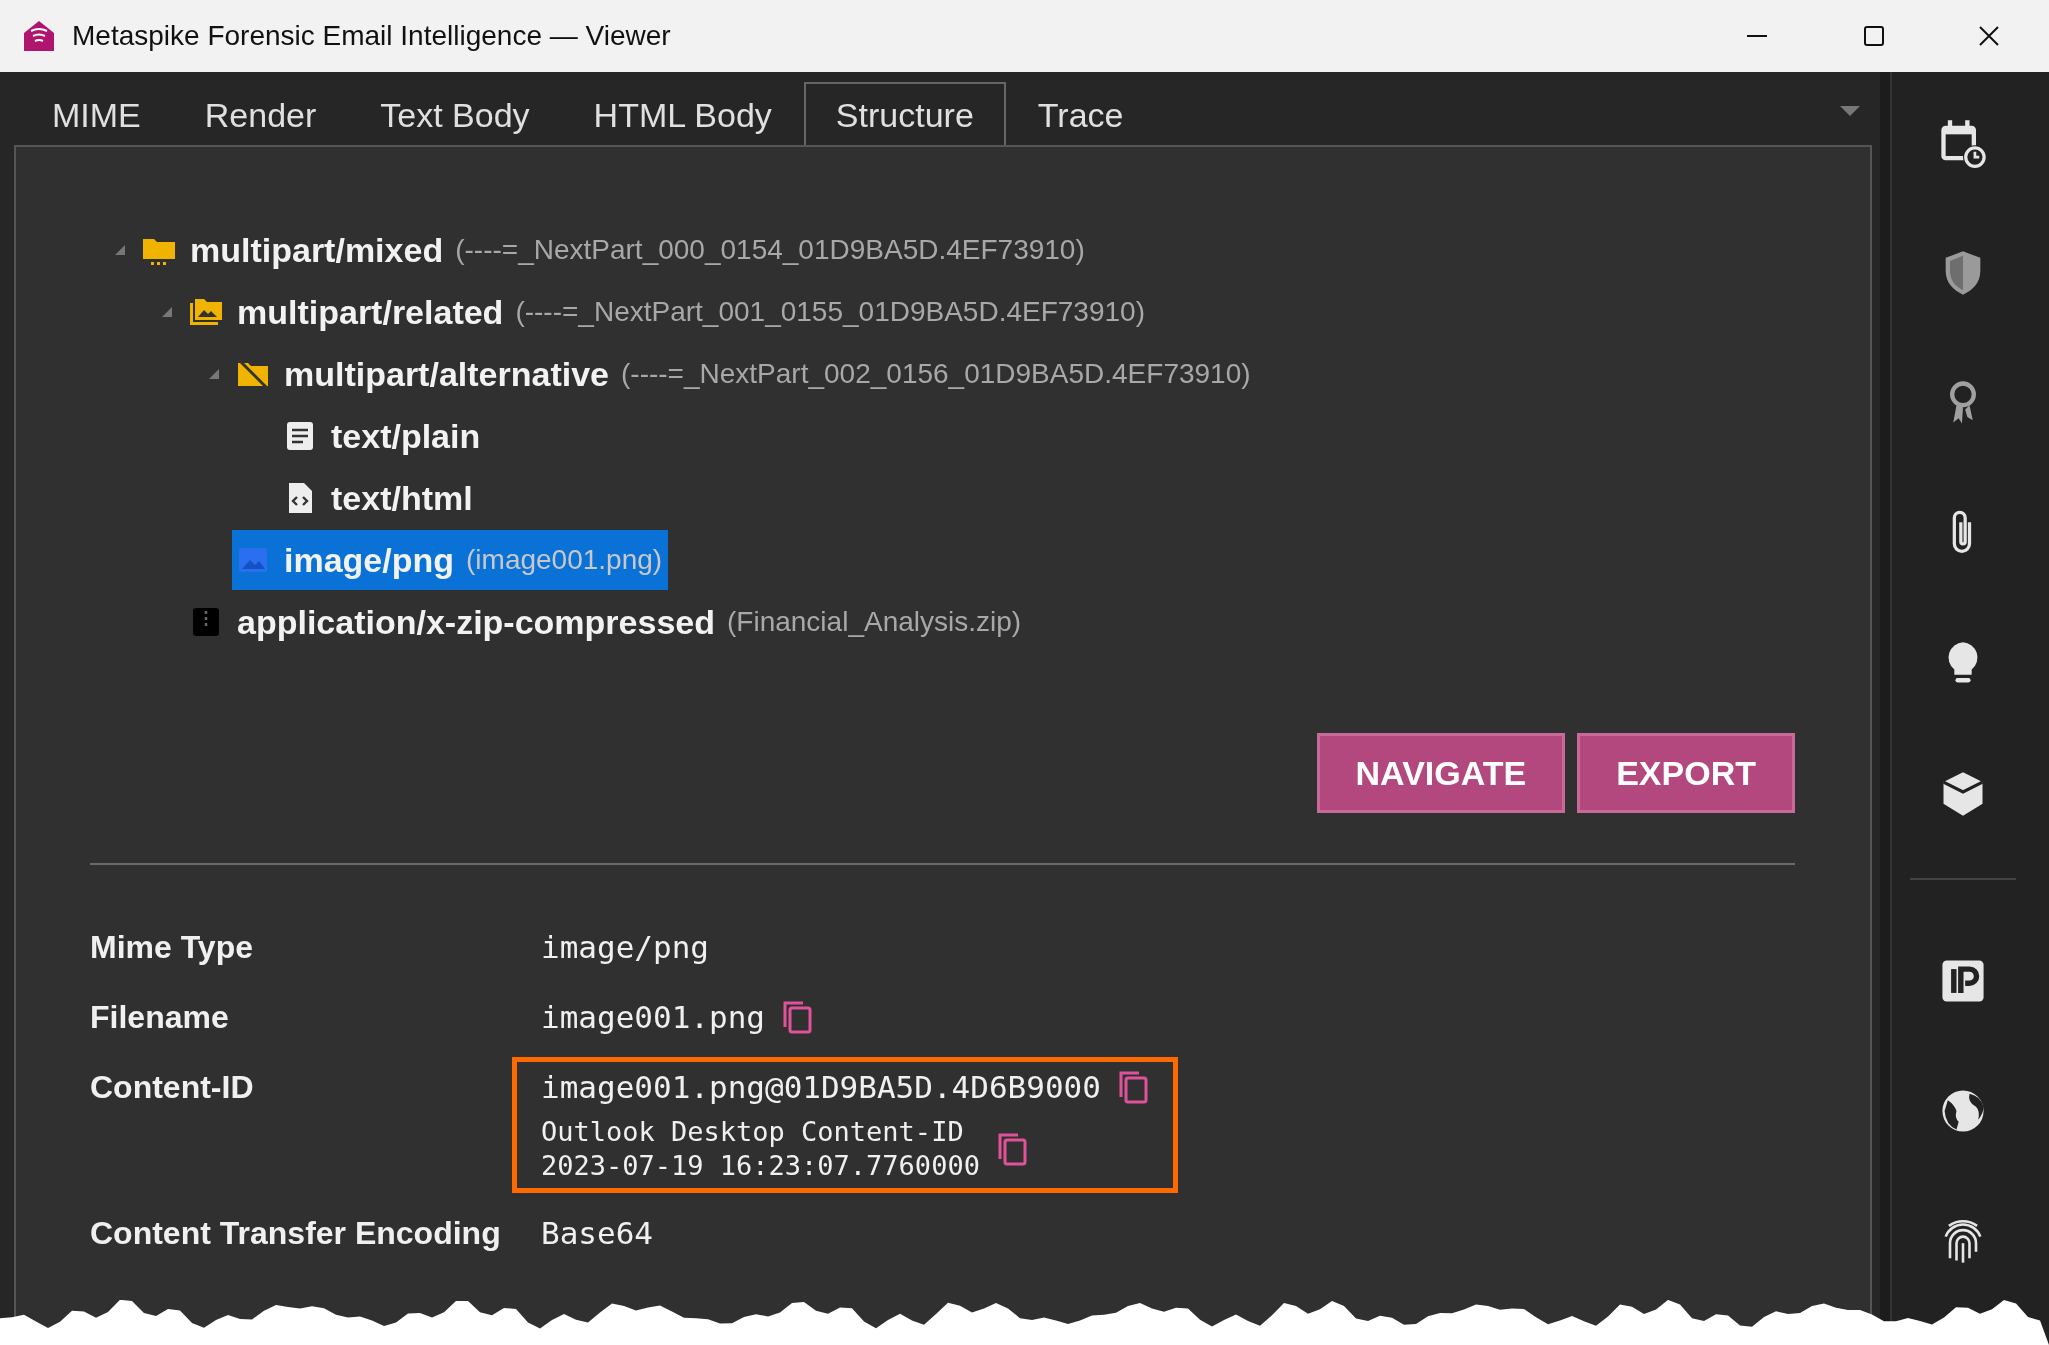 The height and width of the screenshot is (1345, 2049). Describe the element at coordinates (476, 622) in the screenshot. I see `part-type: application/x-zip-compressed` at that location.